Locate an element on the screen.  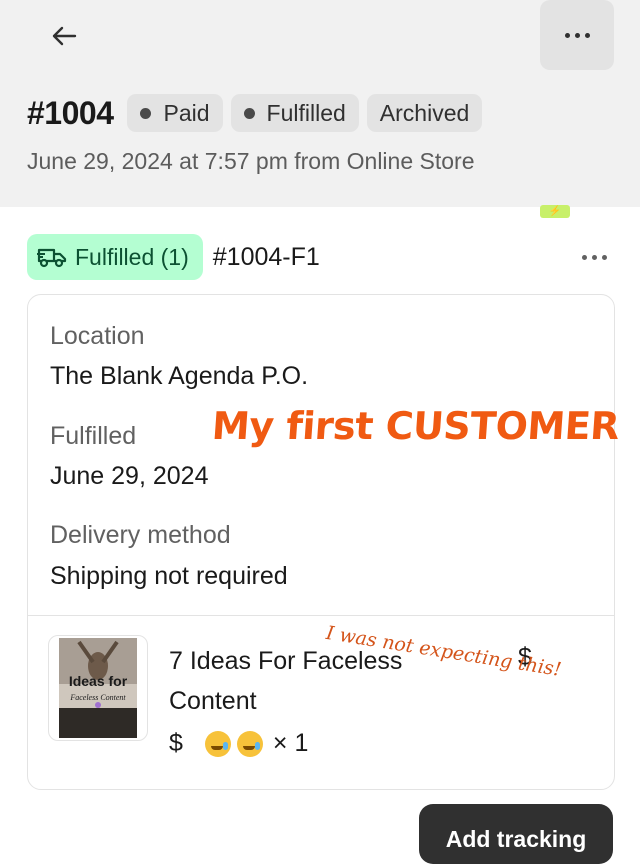
fulfilled-label: Fulfilled is located at coordinates (93, 436).